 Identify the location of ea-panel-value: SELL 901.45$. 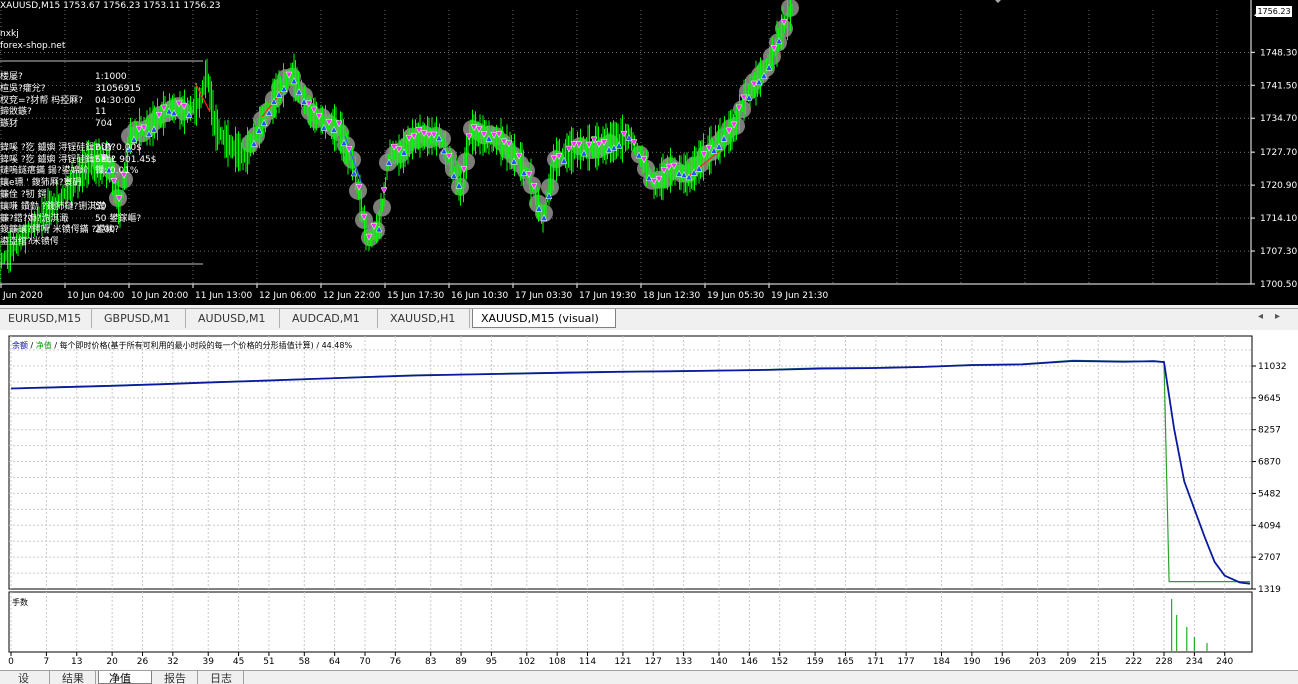
(126, 159).